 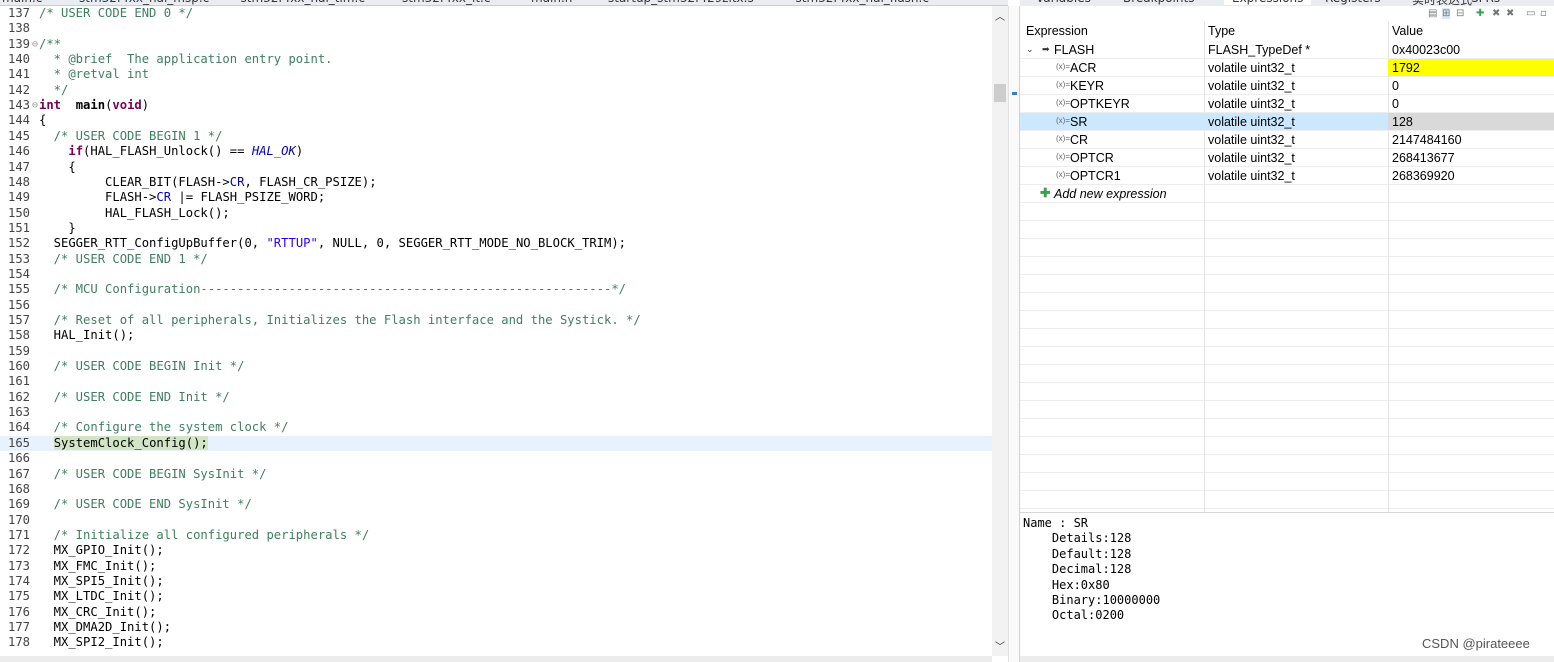 What do you see at coordinates (496, 28) in the screenshot?
I see `code-line: 138` at bounding box center [496, 28].